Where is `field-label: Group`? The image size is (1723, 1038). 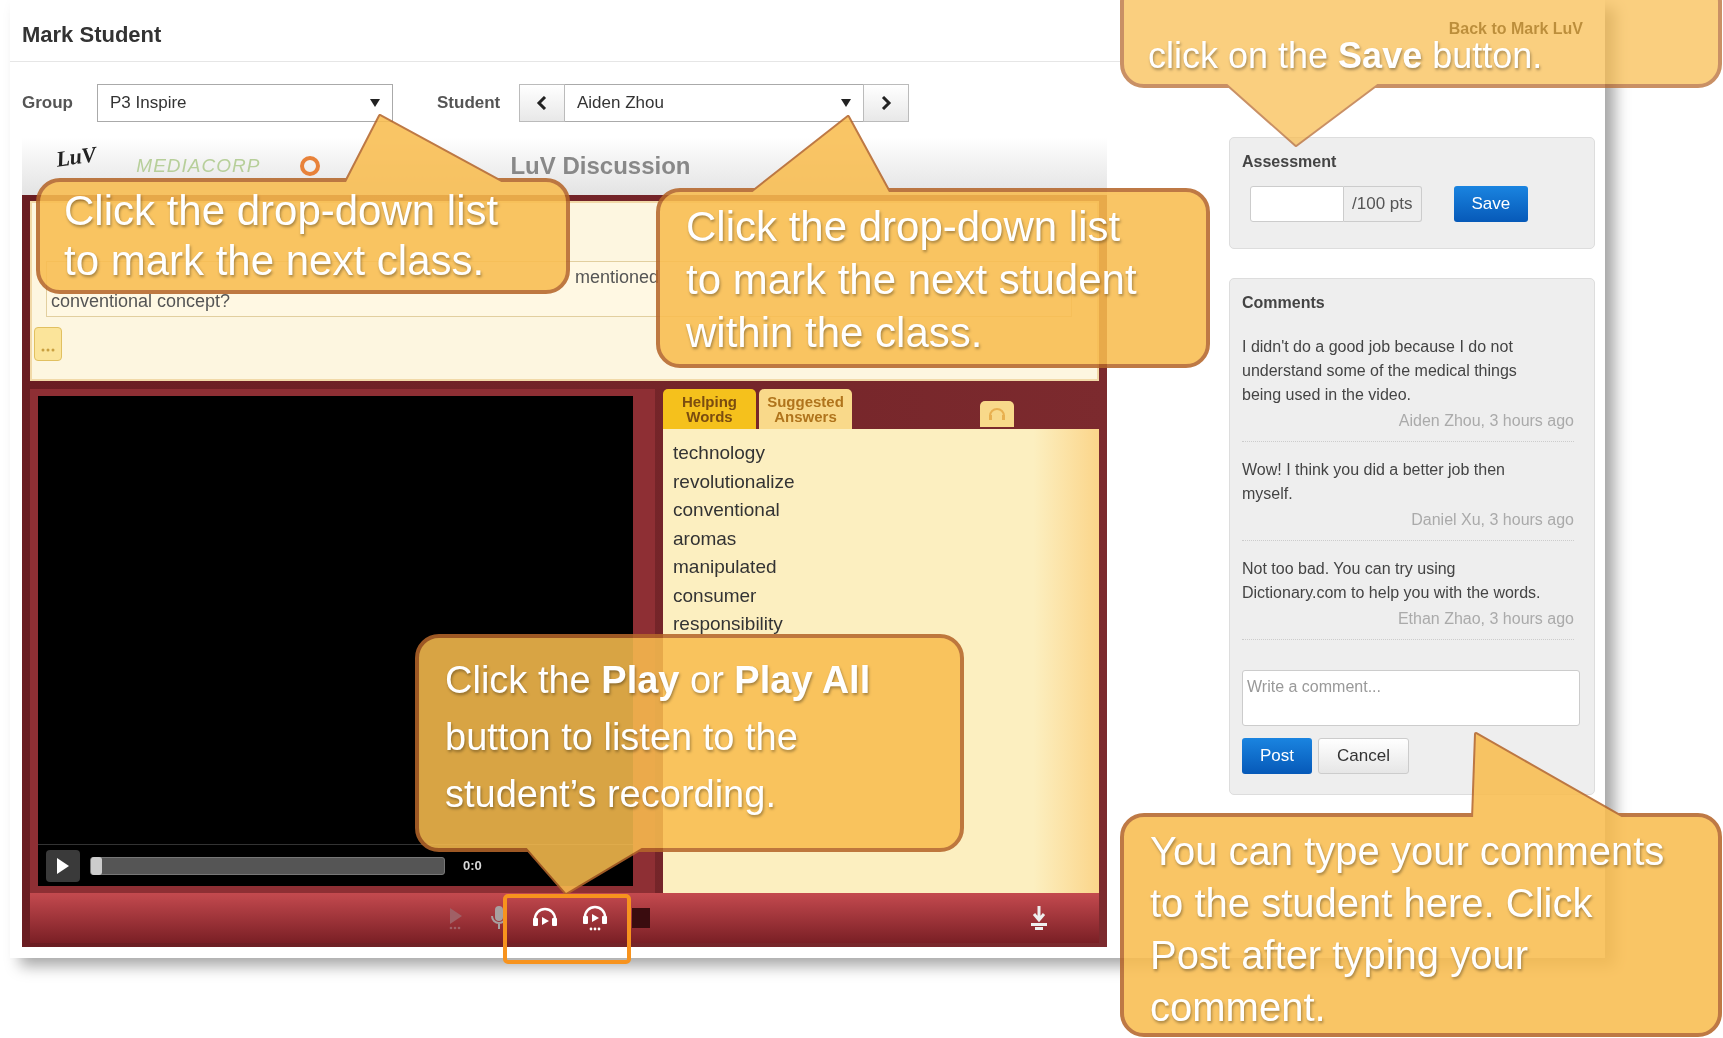
field-label: Group is located at coordinates (48, 103).